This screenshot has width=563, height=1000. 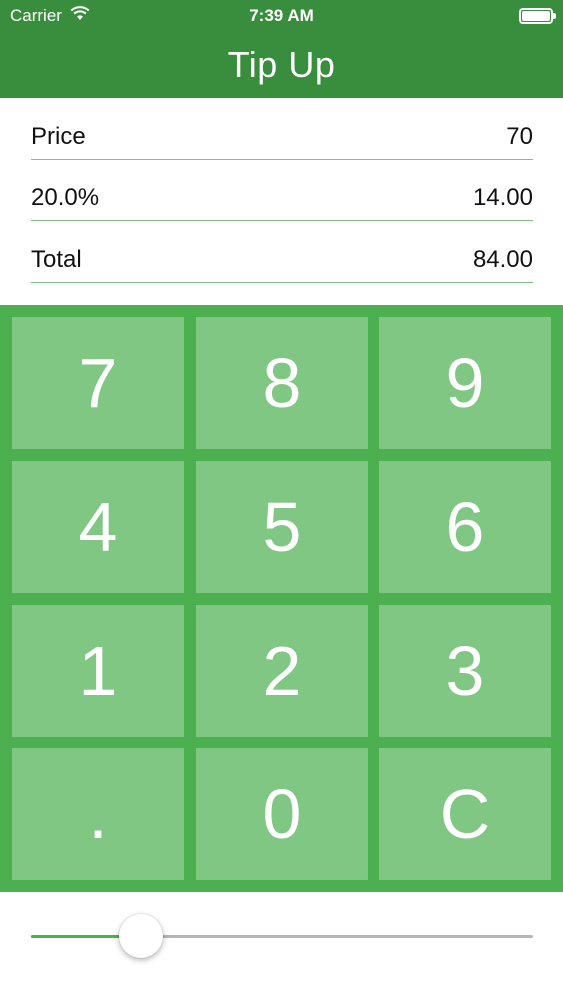 What do you see at coordinates (537, 16) in the screenshot?
I see `battery-icon` at bounding box center [537, 16].